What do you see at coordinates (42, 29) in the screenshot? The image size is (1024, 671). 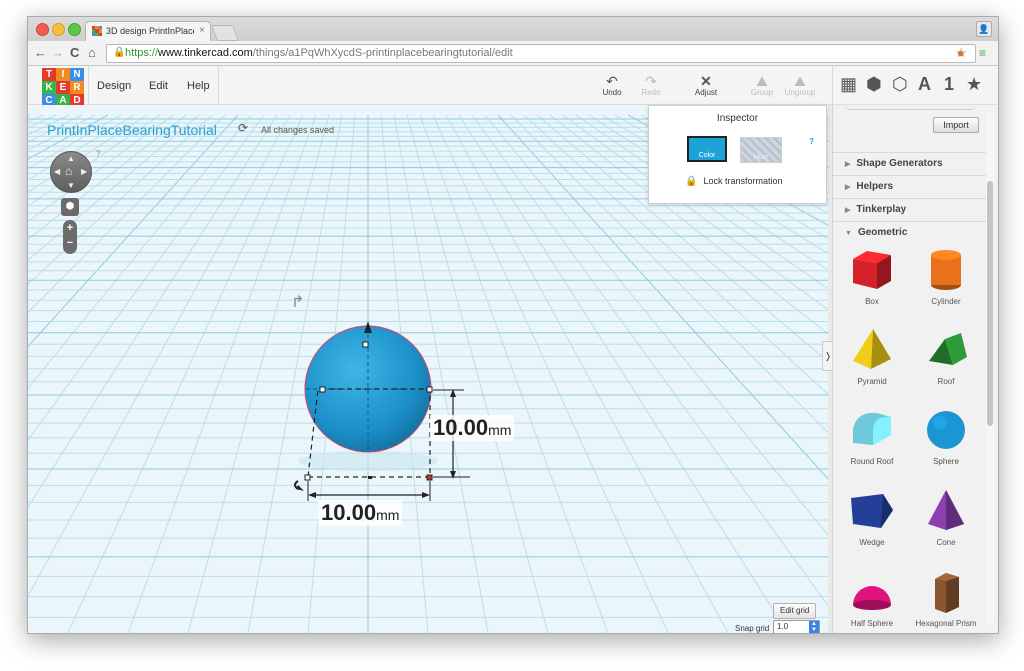 I see `window-close-button` at bounding box center [42, 29].